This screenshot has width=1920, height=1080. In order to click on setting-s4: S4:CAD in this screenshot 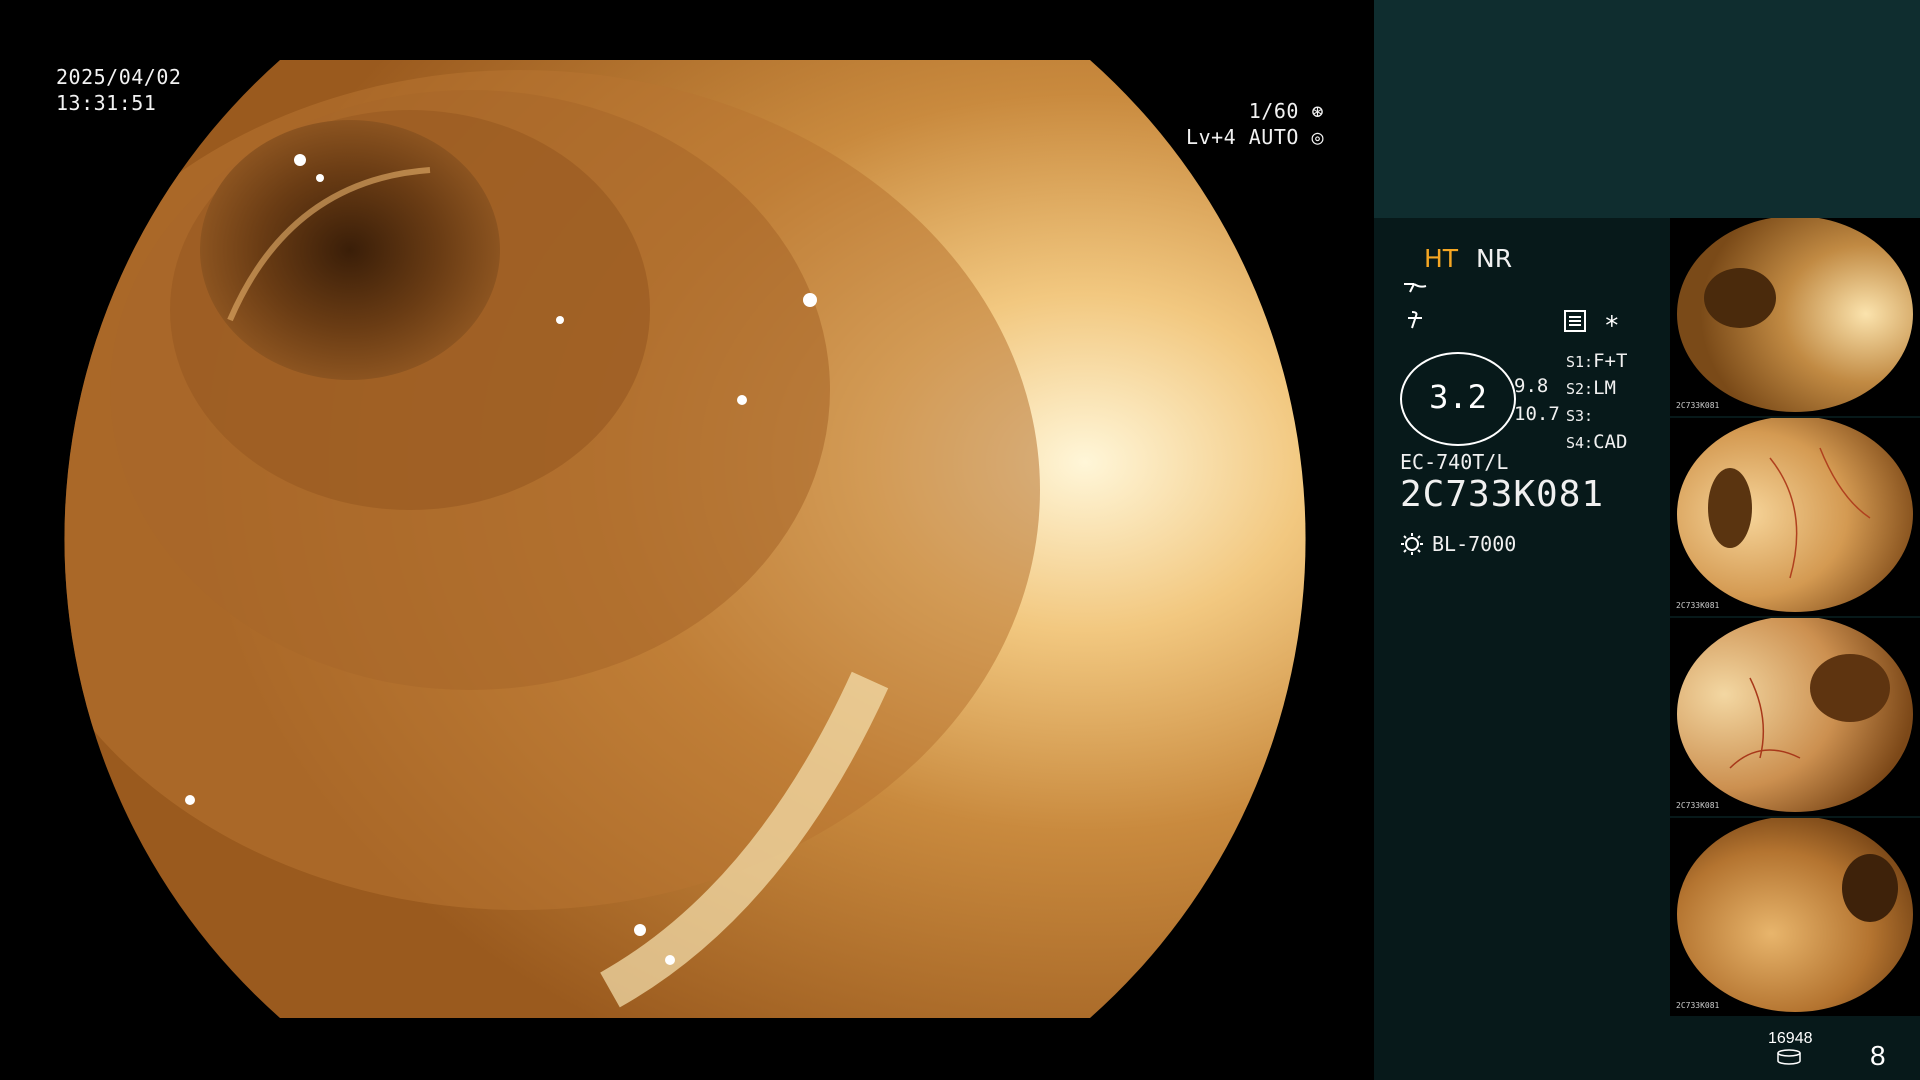, I will do `click(1597, 442)`.